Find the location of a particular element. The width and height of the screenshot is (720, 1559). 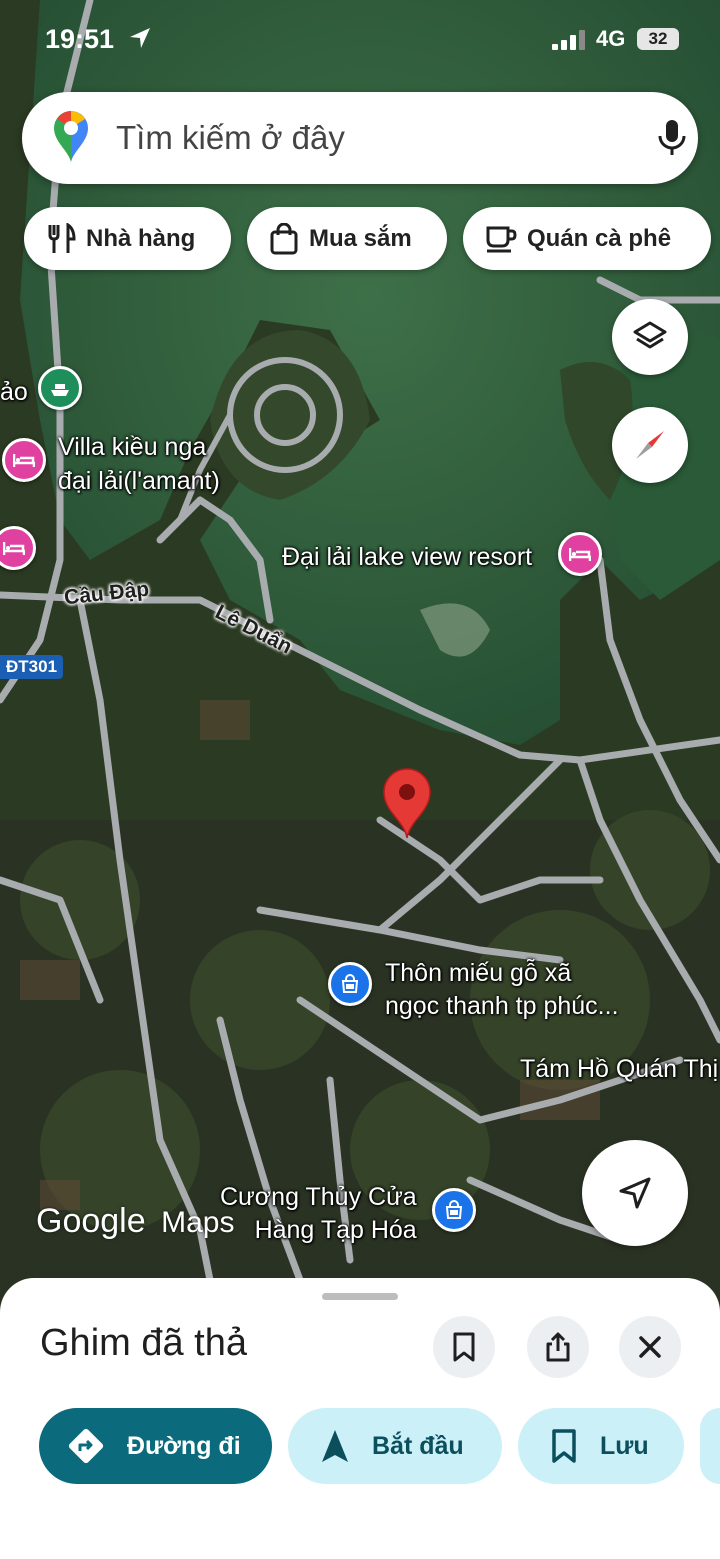

share-icon is located at coordinates (558, 1347).